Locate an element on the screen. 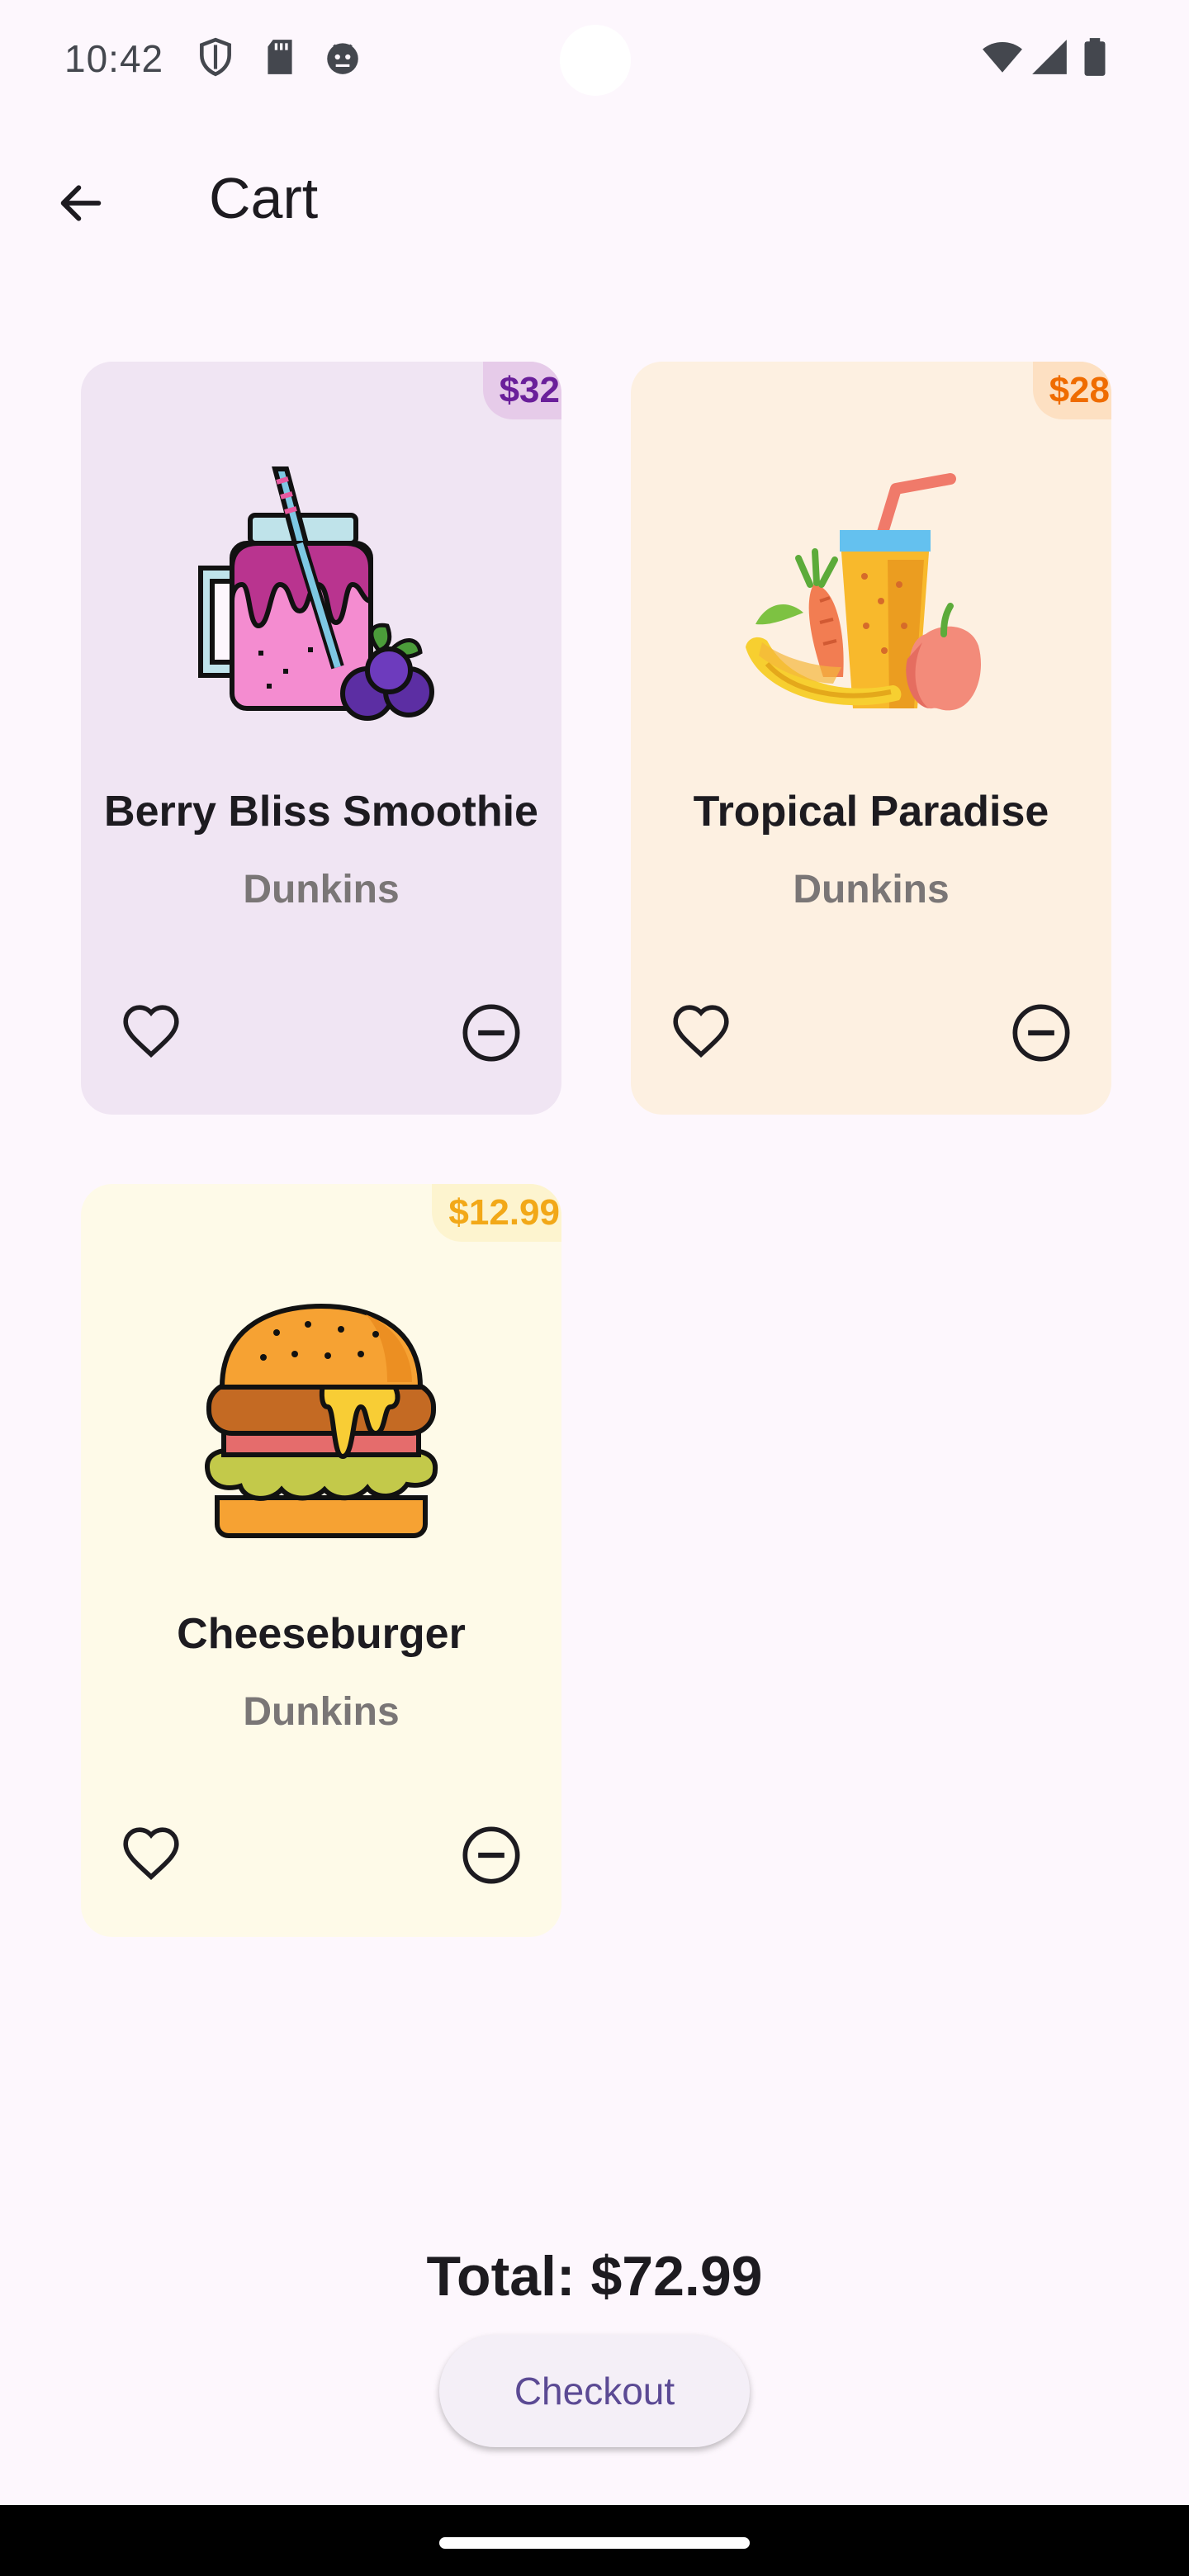 The image size is (1189, 2576). checkout-button: Checkout is located at coordinates (594, 2391).